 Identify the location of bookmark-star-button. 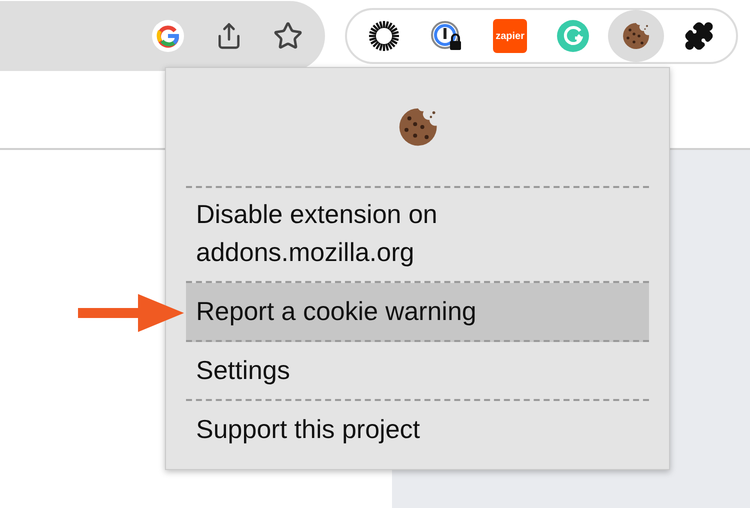
(288, 36).